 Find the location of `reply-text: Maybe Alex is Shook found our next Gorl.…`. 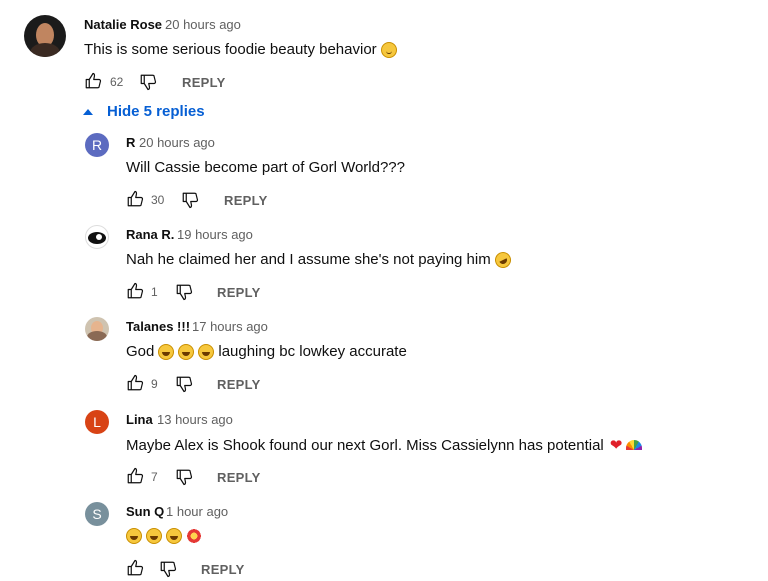

reply-text: Maybe Alex is Shook found our next Gorl.… is located at coordinates (384, 445).